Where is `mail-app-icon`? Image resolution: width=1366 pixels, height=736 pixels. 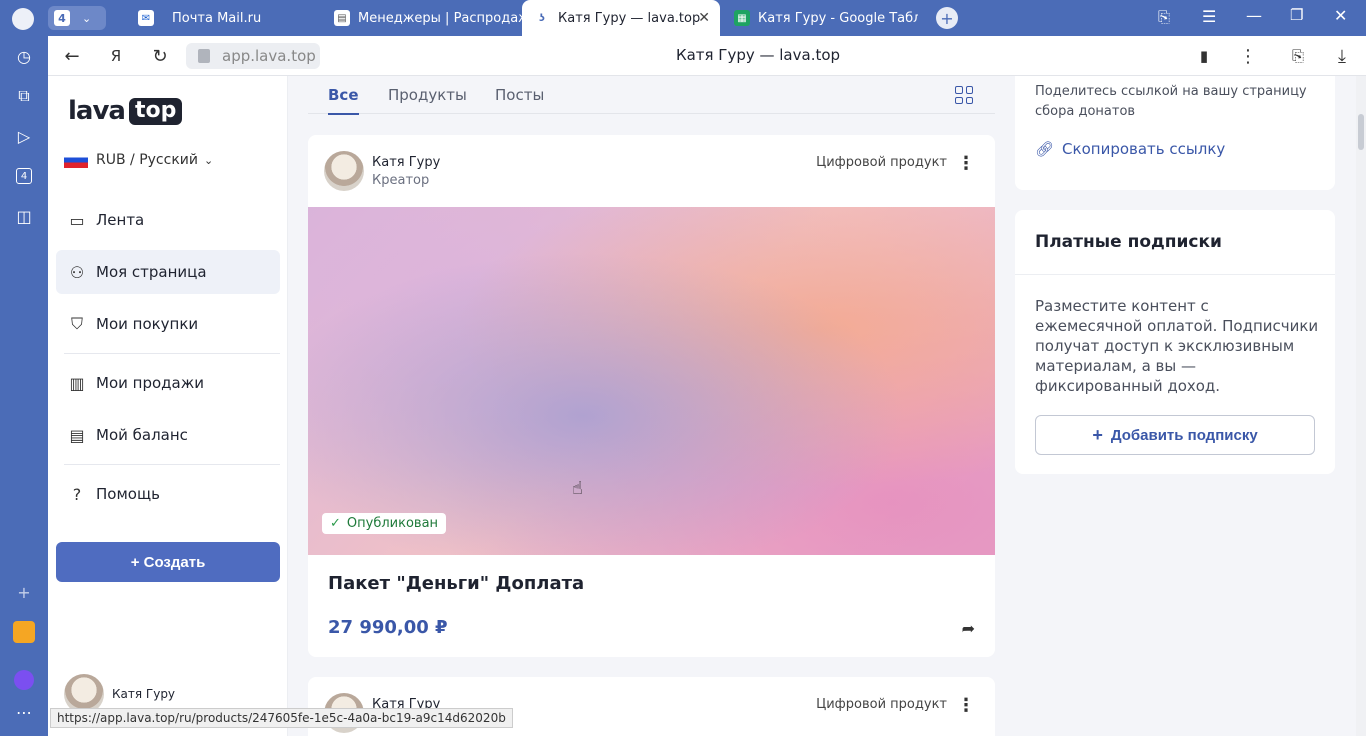
mail-app-icon is located at coordinates (24, 632).